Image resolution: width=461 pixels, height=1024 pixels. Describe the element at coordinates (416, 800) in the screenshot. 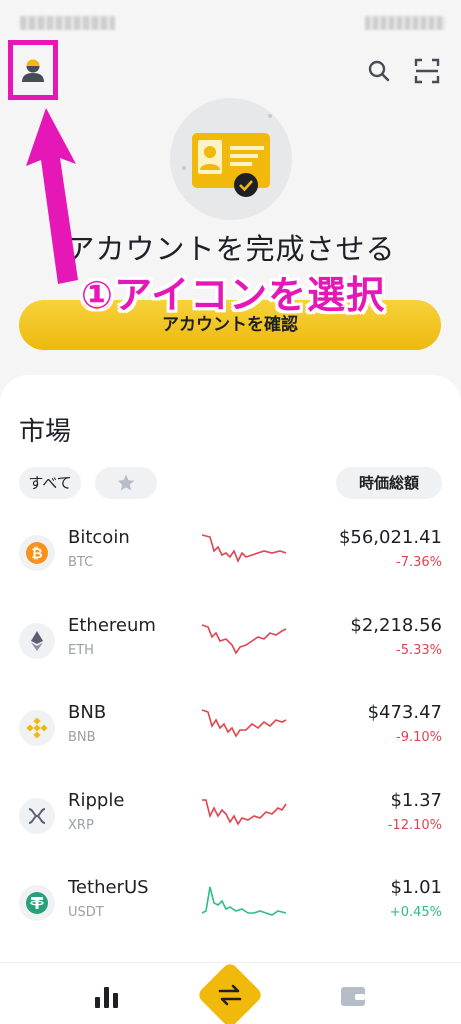

I see `coin-price: $1.37` at that location.